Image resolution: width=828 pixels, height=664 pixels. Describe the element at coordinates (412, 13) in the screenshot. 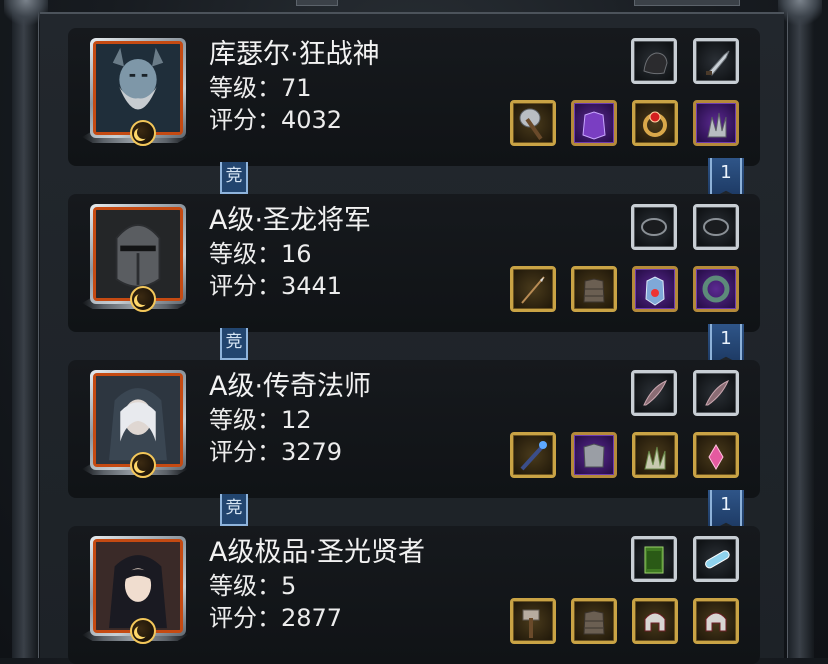

I see `panel-top-divider` at that location.